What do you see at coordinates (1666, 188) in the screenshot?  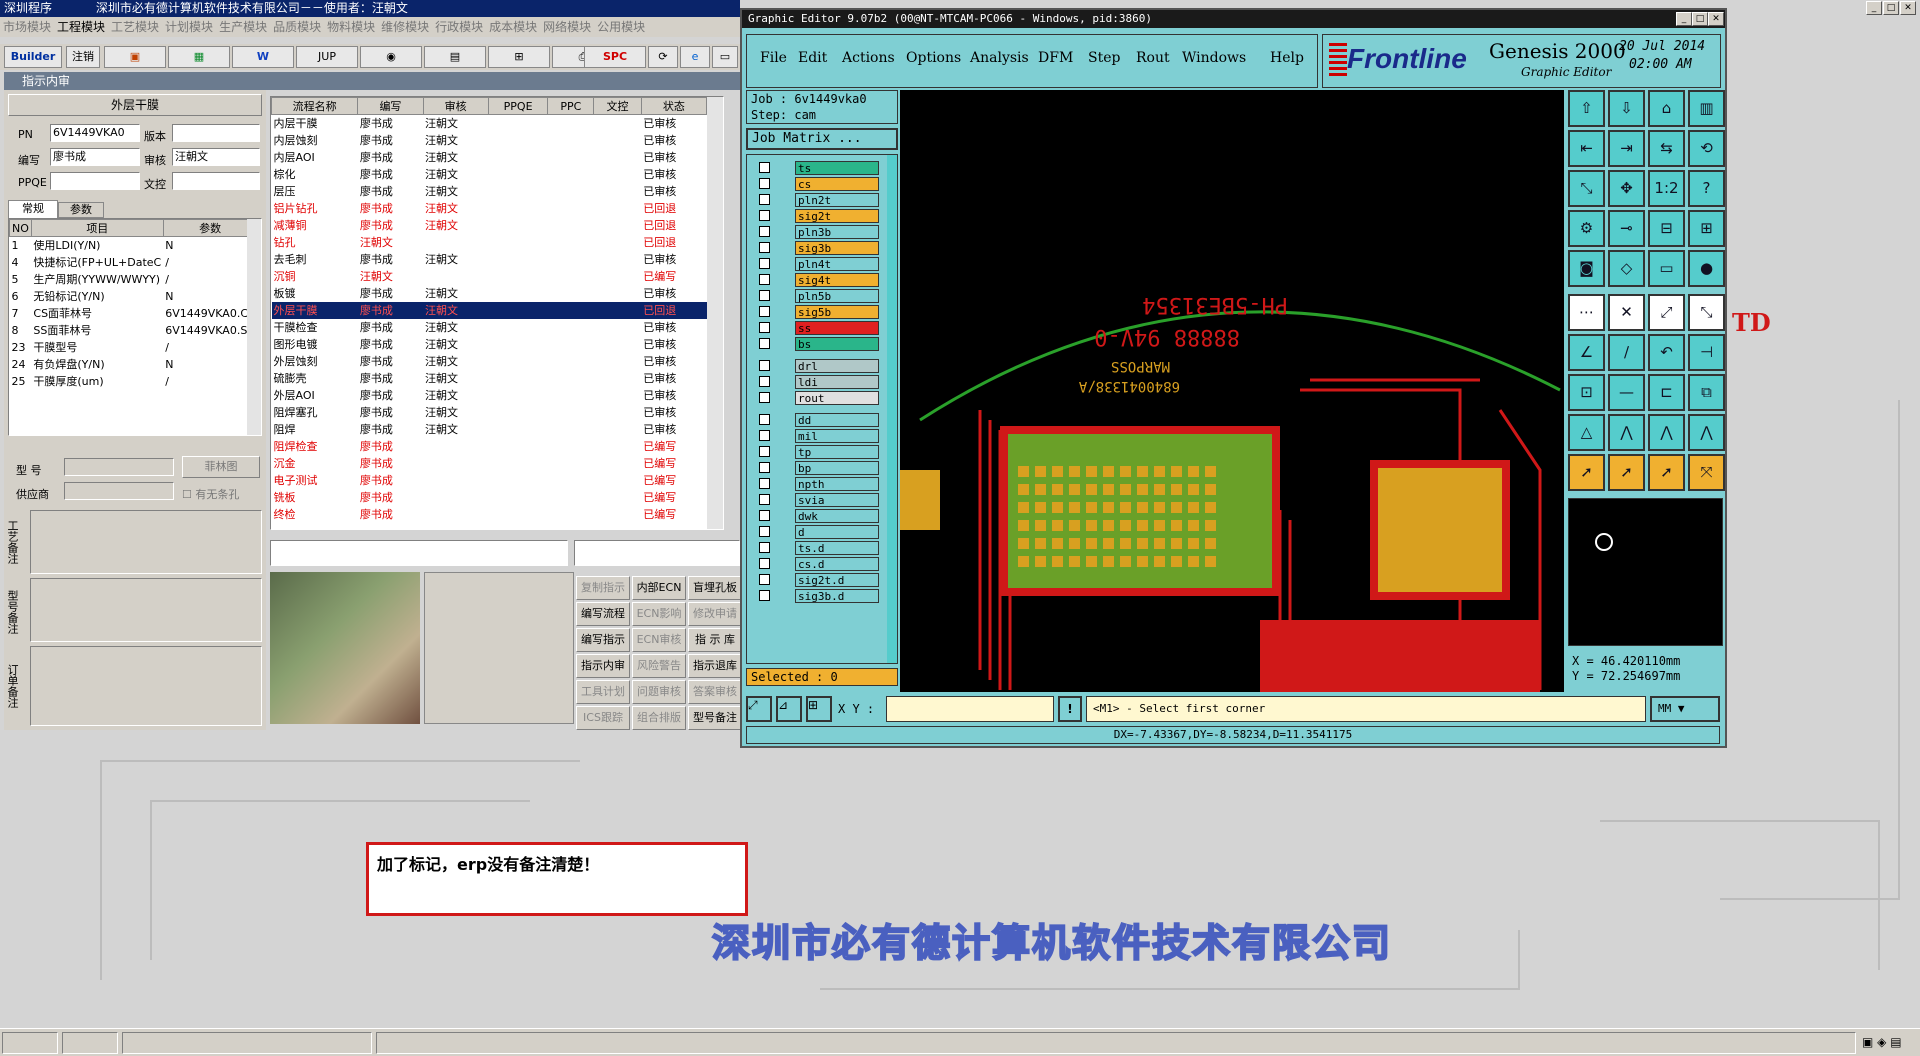 I see `tool-button-icon: 1:2` at bounding box center [1666, 188].